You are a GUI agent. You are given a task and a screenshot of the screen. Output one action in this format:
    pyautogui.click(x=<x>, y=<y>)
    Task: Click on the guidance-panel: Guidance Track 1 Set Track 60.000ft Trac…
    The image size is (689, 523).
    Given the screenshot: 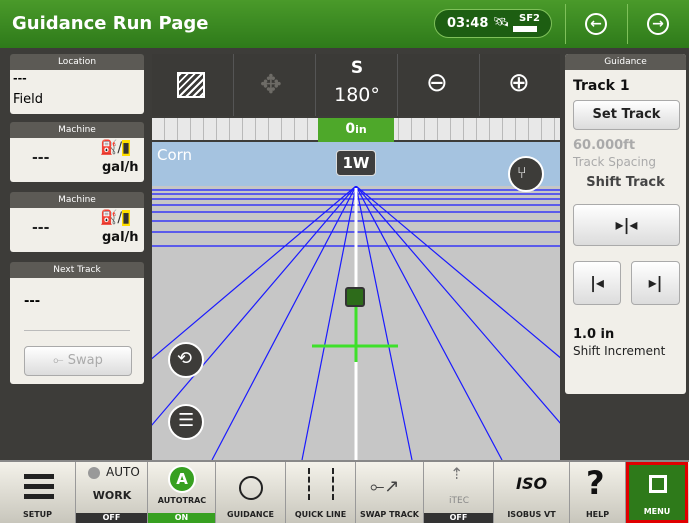 What is the action you would take?
    pyautogui.click(x=624, y=254)
    